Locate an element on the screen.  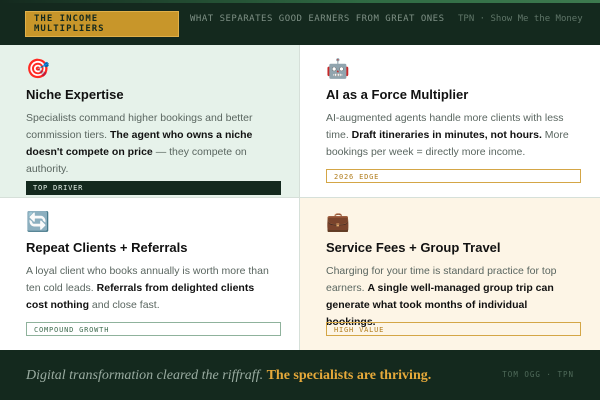
footer-highlight: The specialists are thriving. is located at coordinates (349, 375).